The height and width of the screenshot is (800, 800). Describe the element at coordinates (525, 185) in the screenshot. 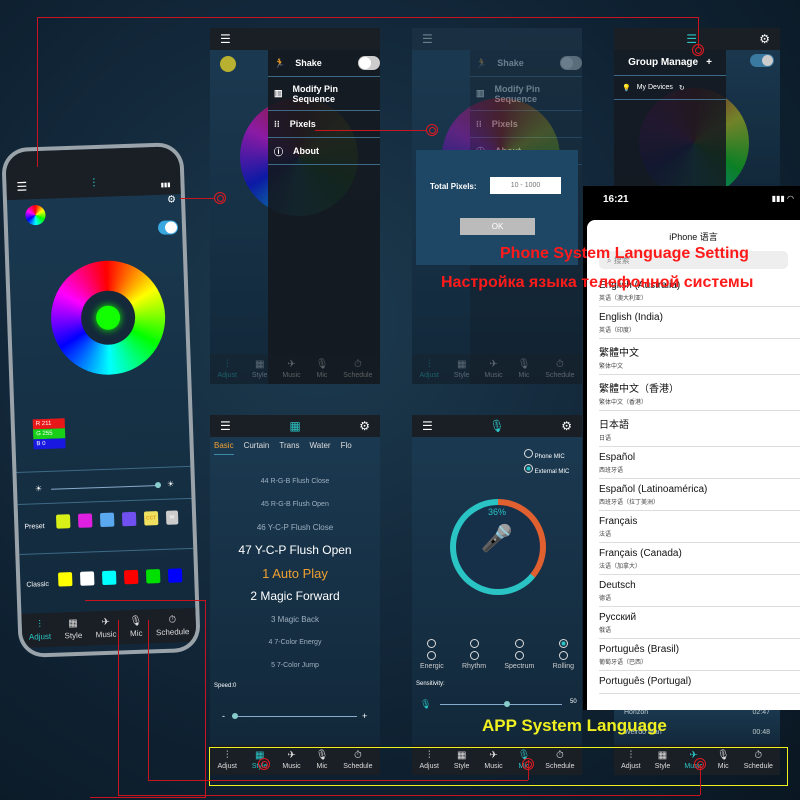

I see `total-pixels-input` at that location.